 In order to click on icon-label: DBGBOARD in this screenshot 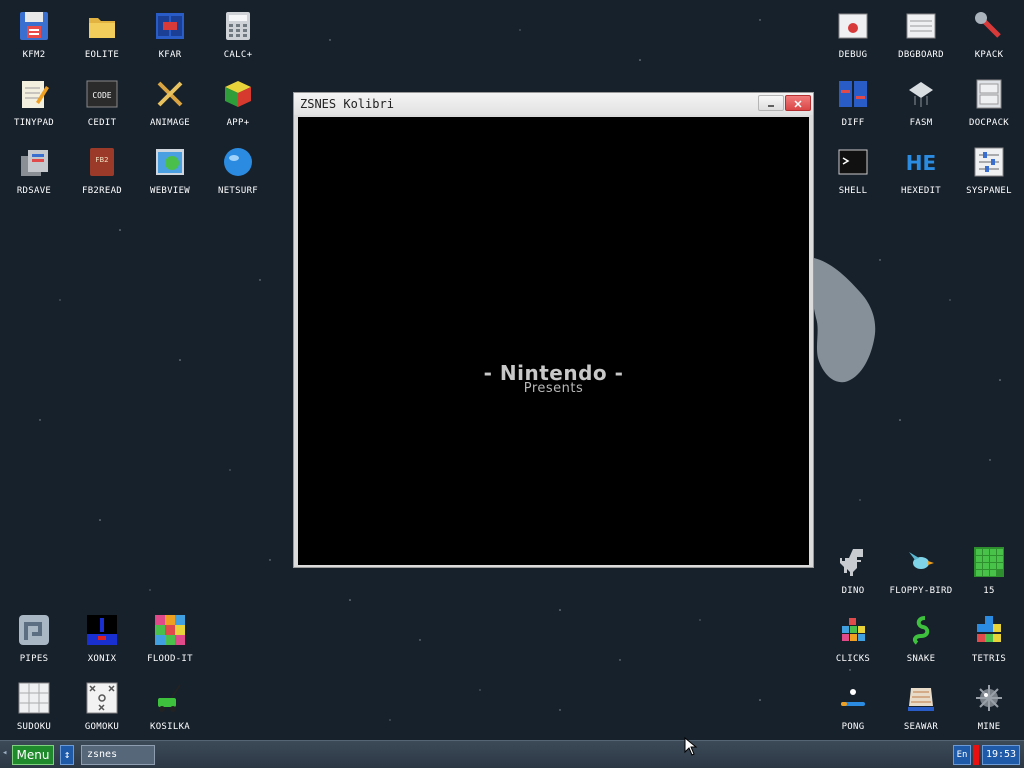, I will do `click(921, 55)`.